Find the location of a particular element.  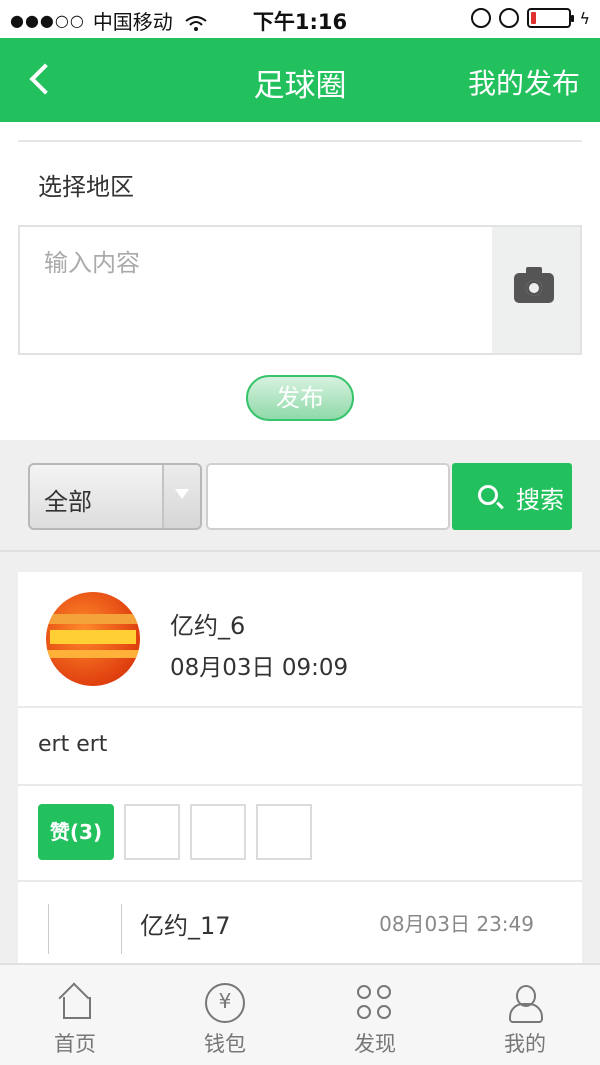

battery-icon is located at coordinates (551, 18).